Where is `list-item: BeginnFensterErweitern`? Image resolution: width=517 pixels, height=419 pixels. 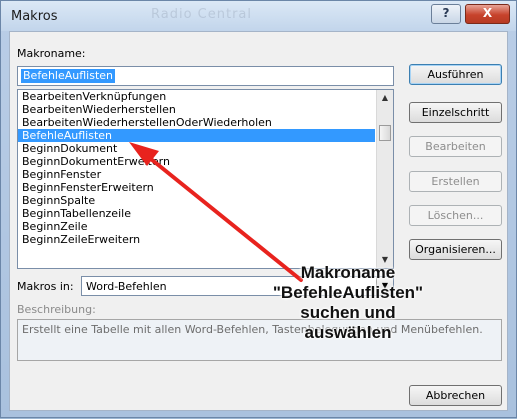
list-item: BeginnFensterErweitern is located at coordinates (196, 187).